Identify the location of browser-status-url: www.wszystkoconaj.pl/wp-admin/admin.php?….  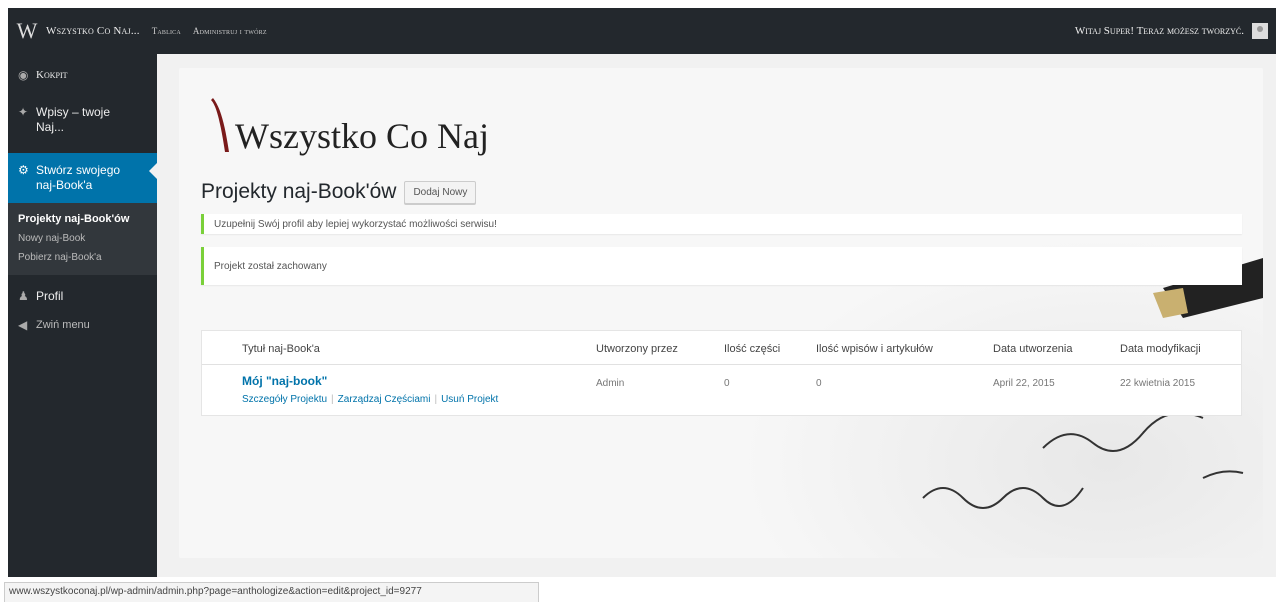
(271, 592).